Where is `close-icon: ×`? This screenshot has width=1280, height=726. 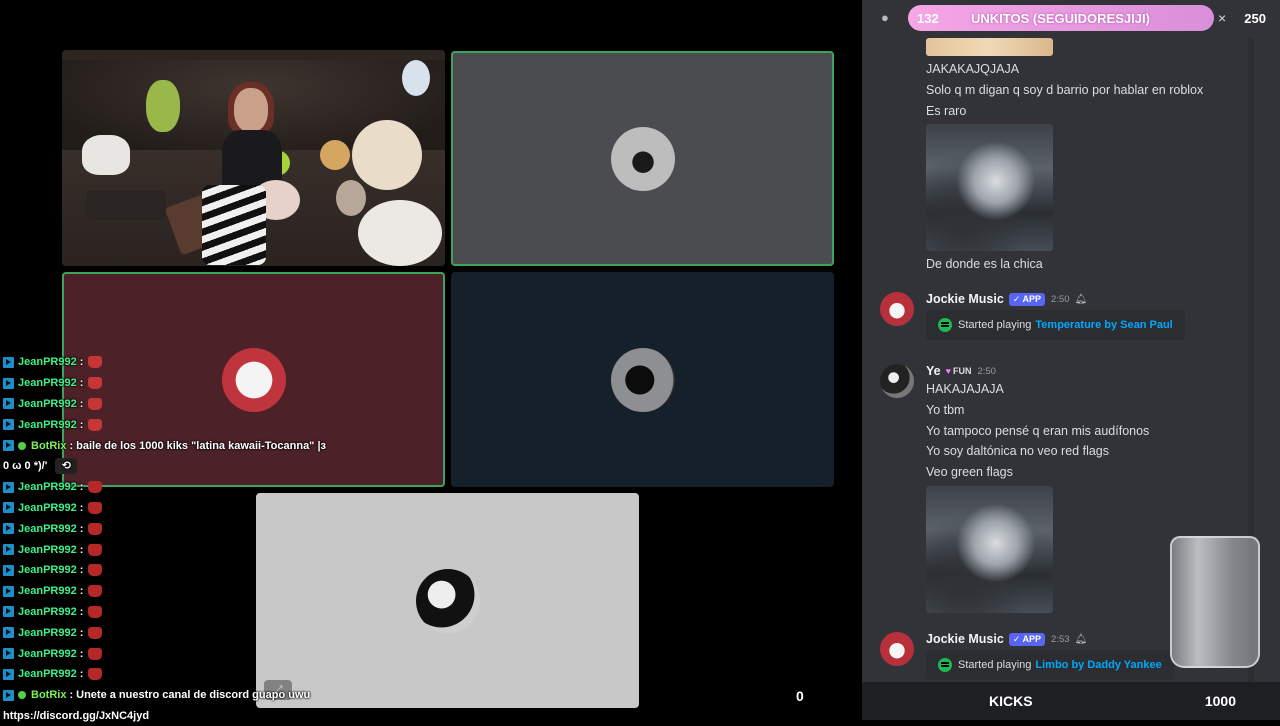
close-icon: × is located at coordinates (1222, 18).